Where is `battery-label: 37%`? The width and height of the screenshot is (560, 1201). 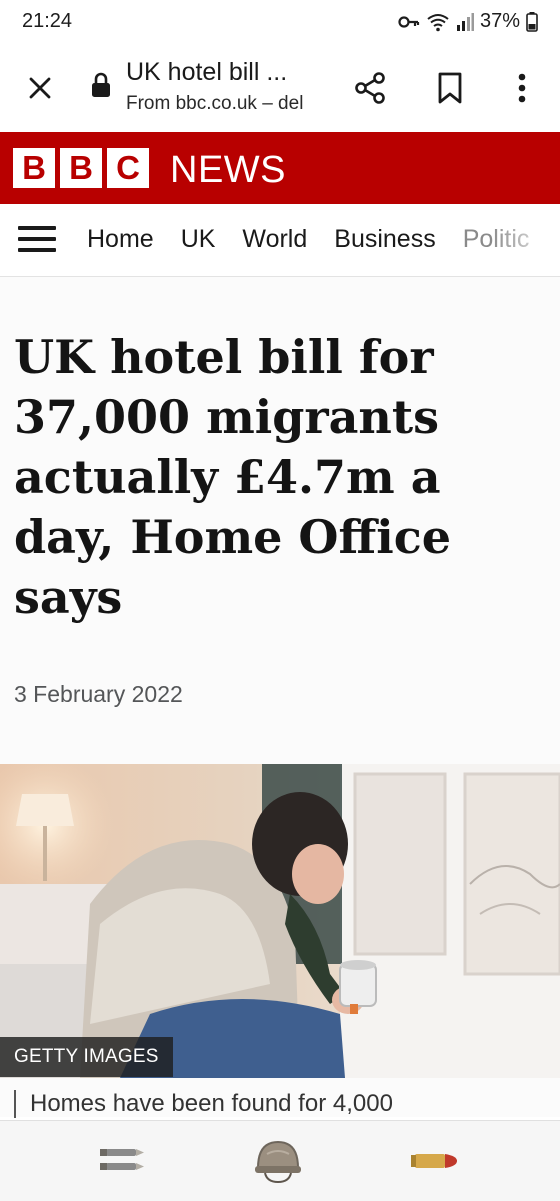
battery-label: 37% is located at coordinates (499, 21).